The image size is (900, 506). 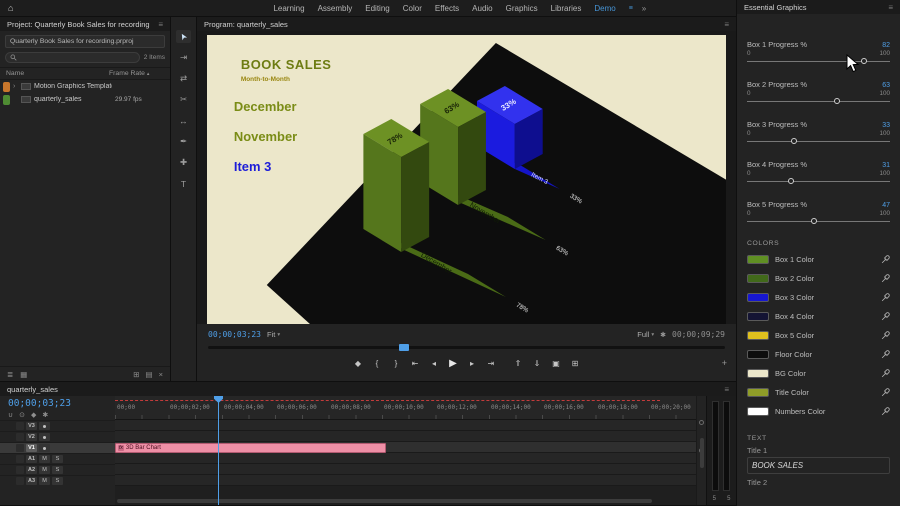 I want to click on scrubber-track, so click(x=466, y=347).